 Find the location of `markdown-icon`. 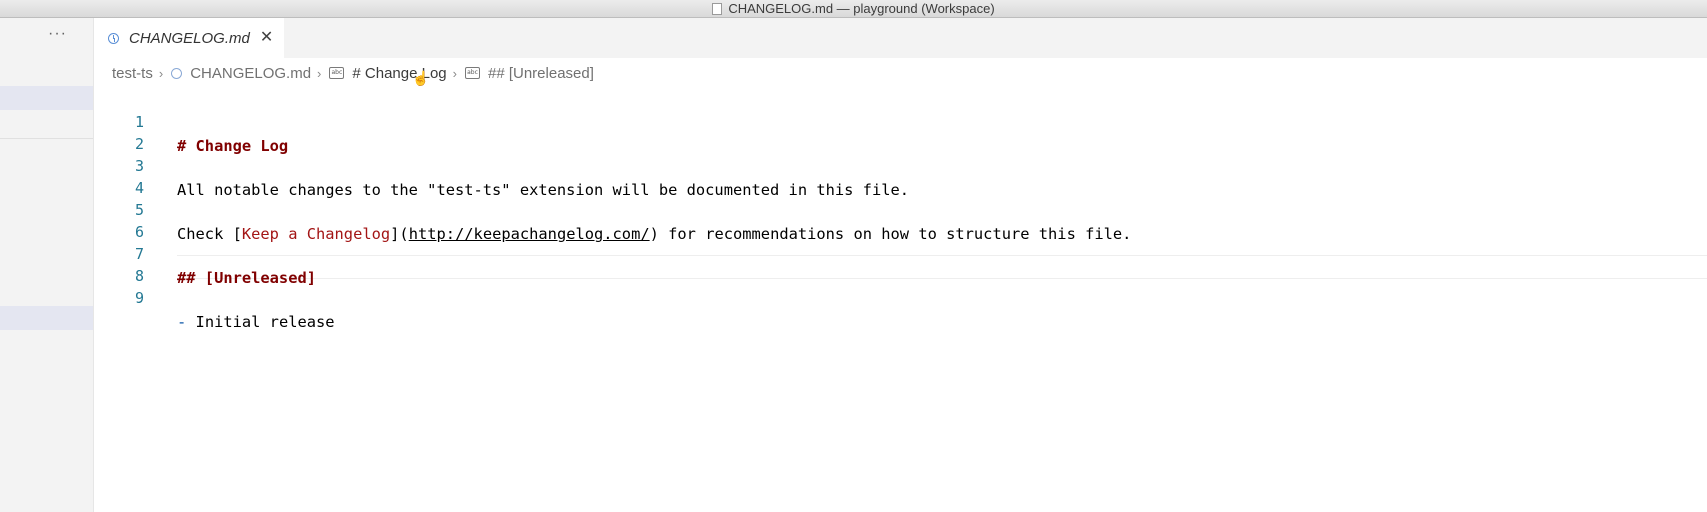

markdown-icon is located at coordinates (177, 73).